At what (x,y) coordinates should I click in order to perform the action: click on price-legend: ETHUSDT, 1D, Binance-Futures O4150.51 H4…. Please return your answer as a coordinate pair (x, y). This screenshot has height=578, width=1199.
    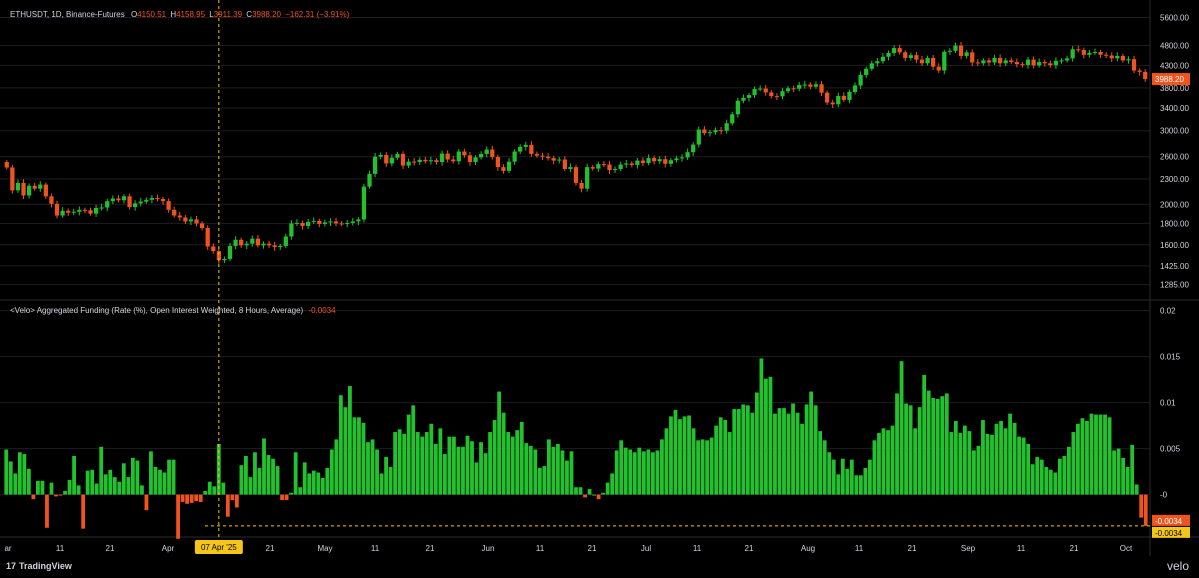
    Looking at the image, I should click on (179, 14).